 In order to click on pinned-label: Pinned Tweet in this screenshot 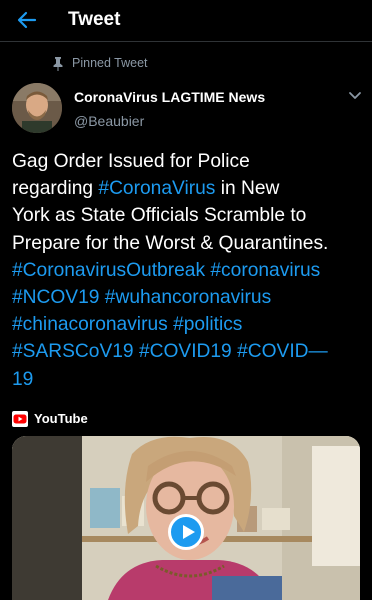, I will do `click(110, 63)`.